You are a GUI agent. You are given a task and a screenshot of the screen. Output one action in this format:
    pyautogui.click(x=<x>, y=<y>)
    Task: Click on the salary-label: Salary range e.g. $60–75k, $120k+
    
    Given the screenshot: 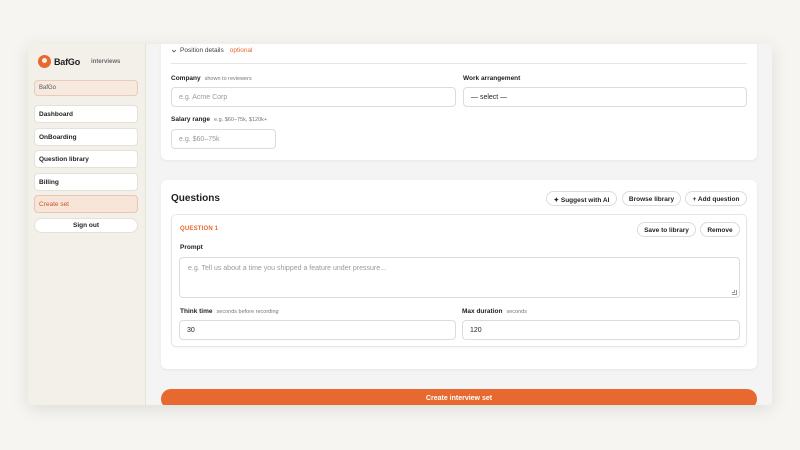 What is the action you would take?
    pyautogui.click(x=219, y=119)
    